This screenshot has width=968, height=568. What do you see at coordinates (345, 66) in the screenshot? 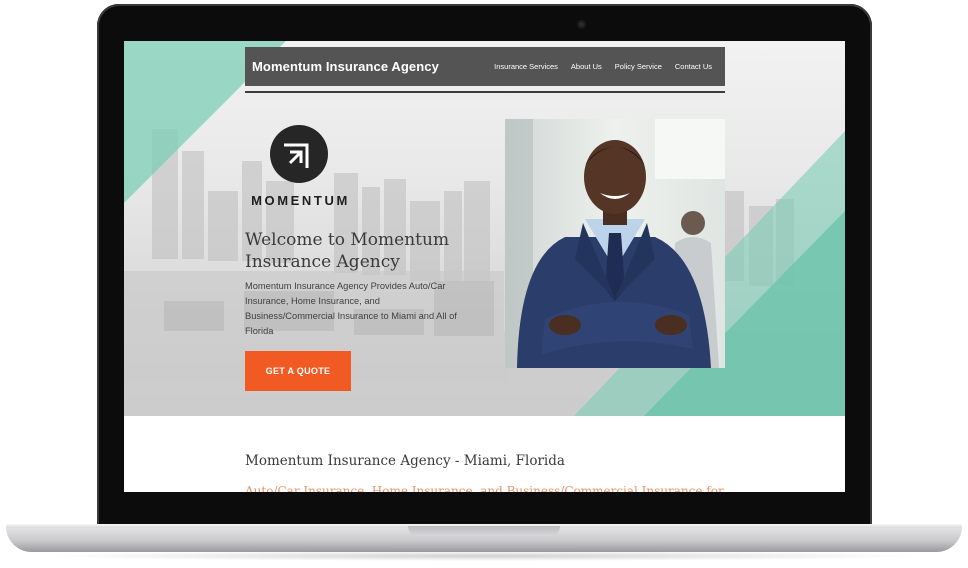
I see `brand-title: Momentum Insurance Agency` at bounding box center [345, 66].